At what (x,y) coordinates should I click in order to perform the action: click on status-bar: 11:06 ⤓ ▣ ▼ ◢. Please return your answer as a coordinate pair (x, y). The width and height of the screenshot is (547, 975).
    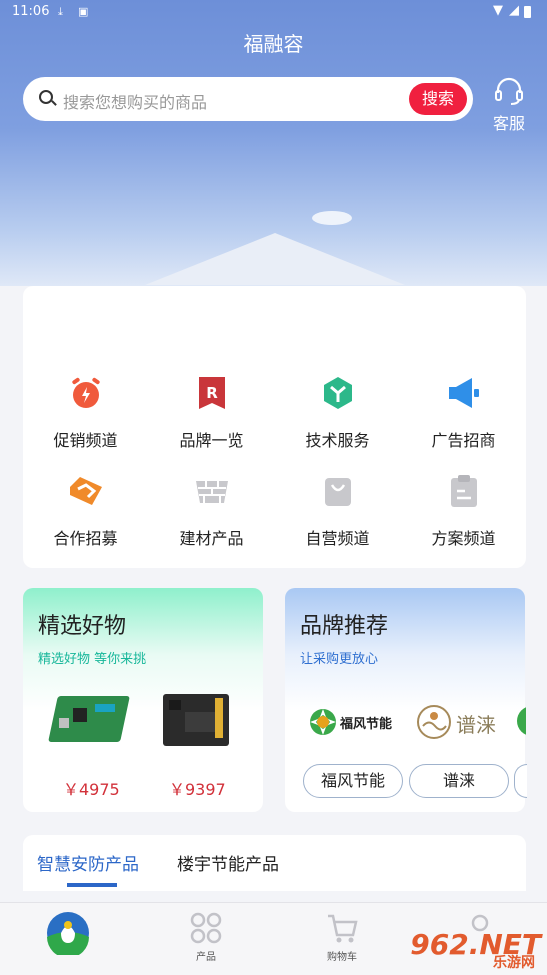
    Looking at the image, I should click on (273, 12).